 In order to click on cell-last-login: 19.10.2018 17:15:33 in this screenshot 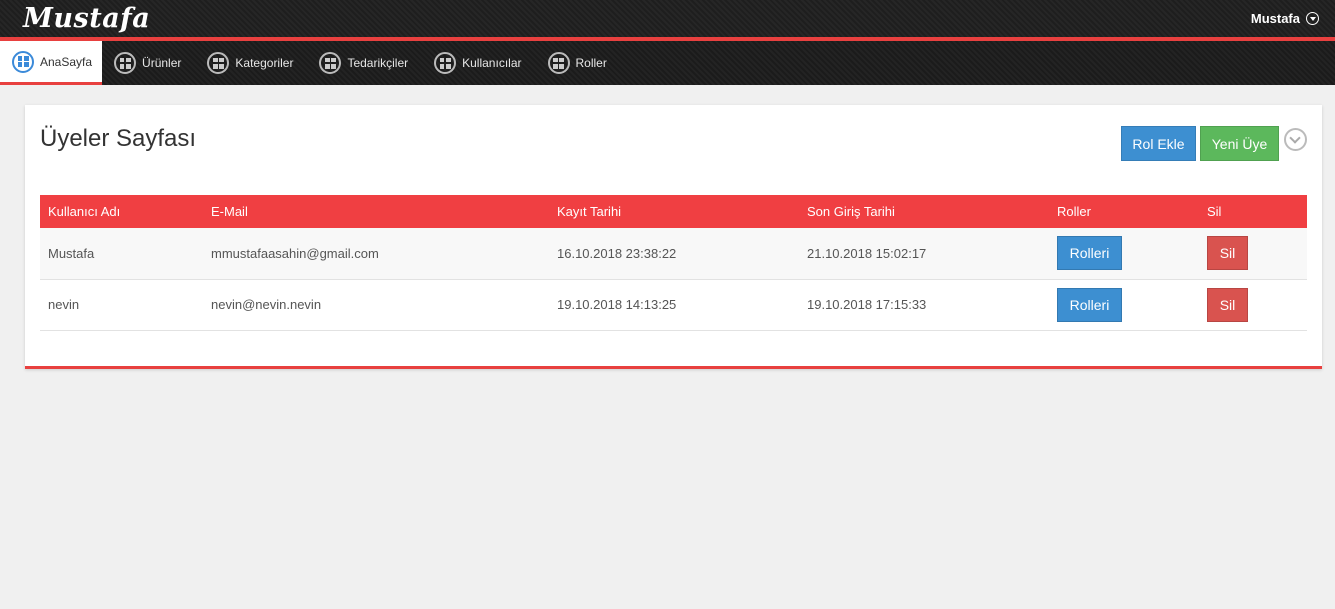, I will do `click(867, 304)`.